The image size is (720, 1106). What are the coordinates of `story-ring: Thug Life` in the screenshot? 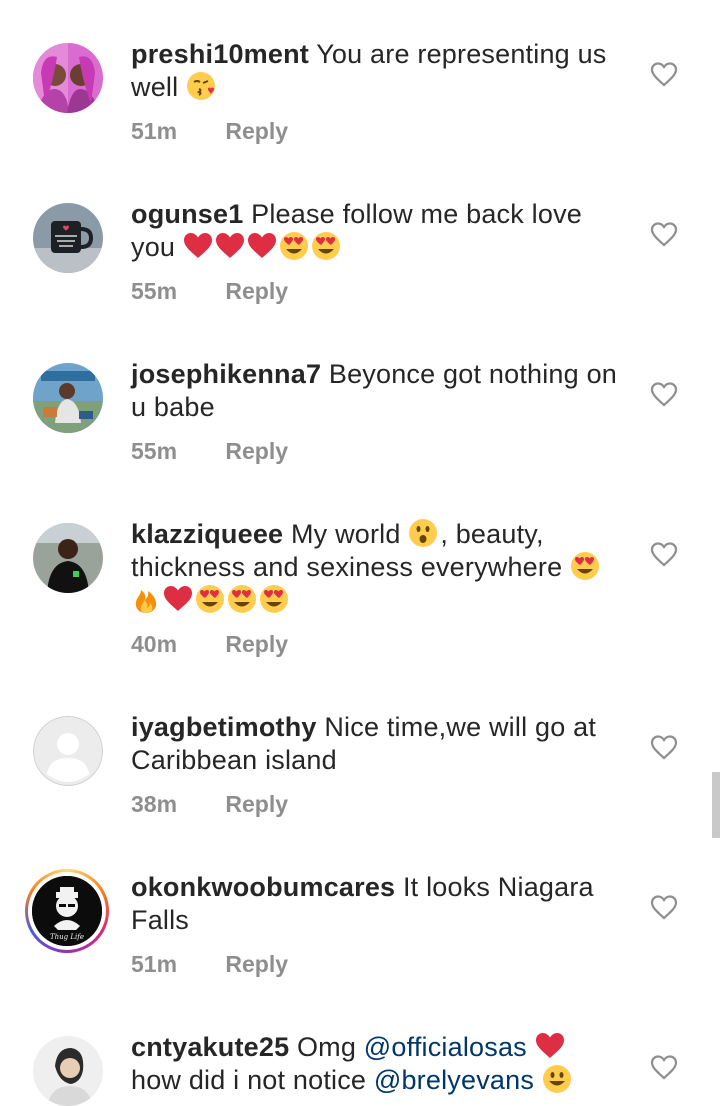 It's located at (67, 911).